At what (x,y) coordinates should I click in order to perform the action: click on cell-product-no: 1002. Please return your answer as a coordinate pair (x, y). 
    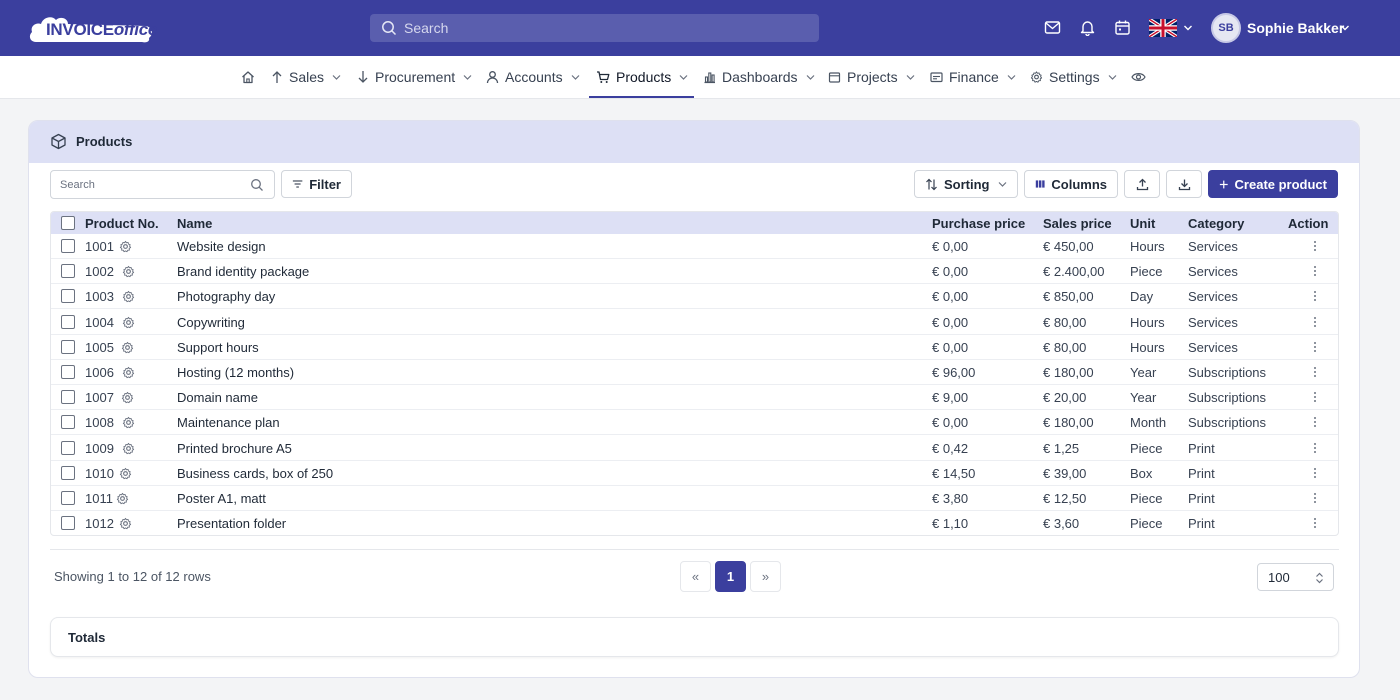
    Looking at the image, I should click on (99, 271).